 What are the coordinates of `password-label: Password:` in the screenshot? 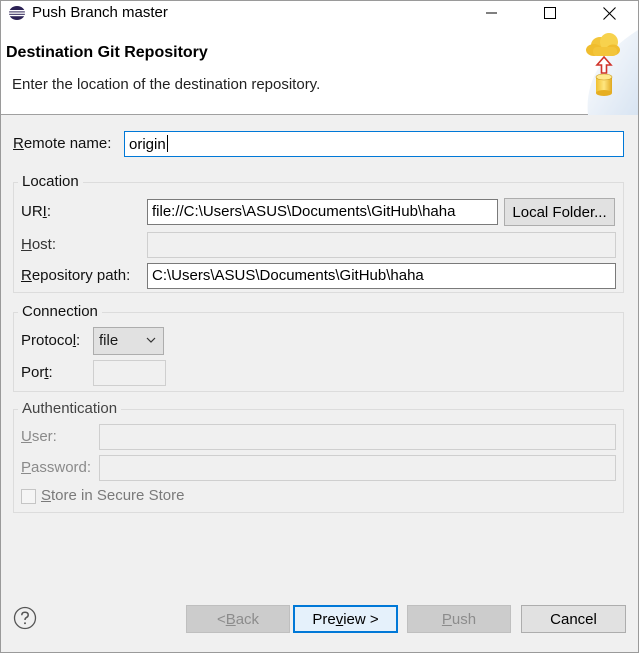 It's located at (56, 467).